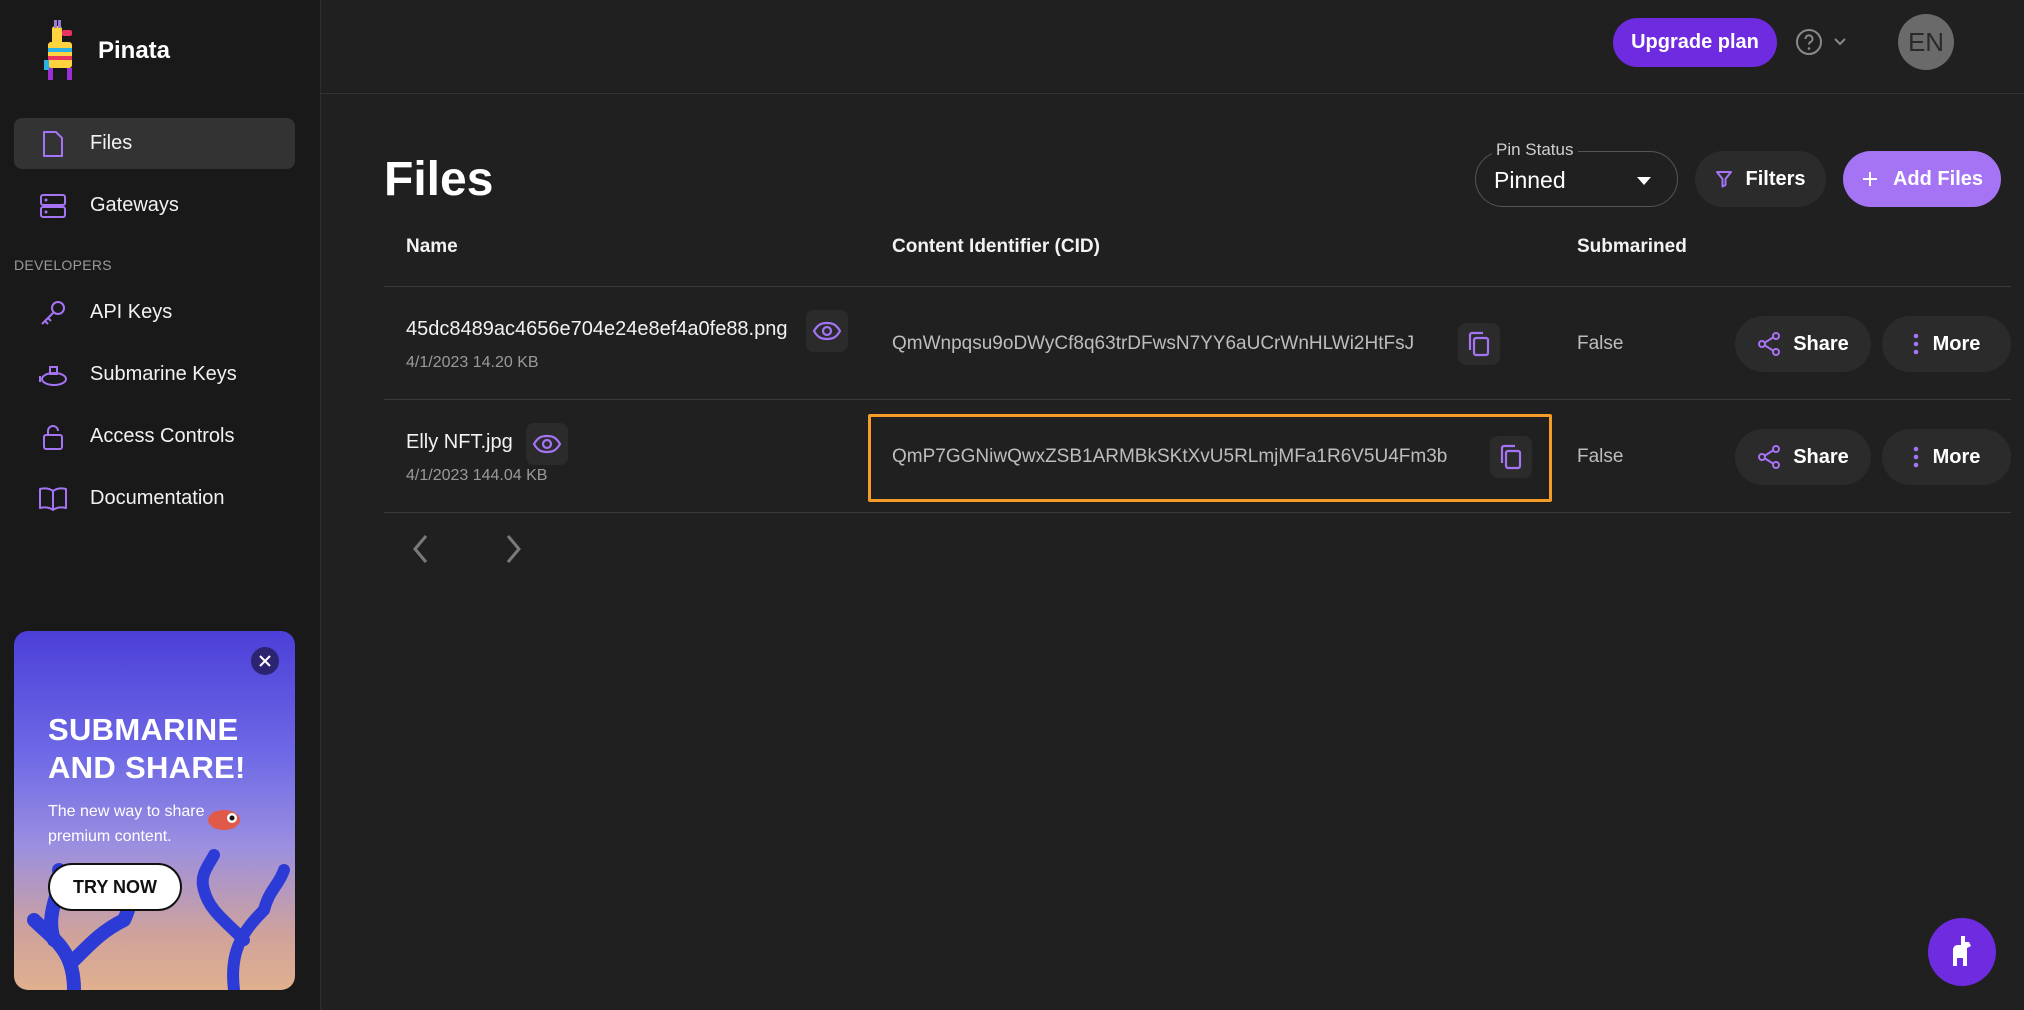  I want to click on try-now-button: TRY NOW, so click(115, 887).